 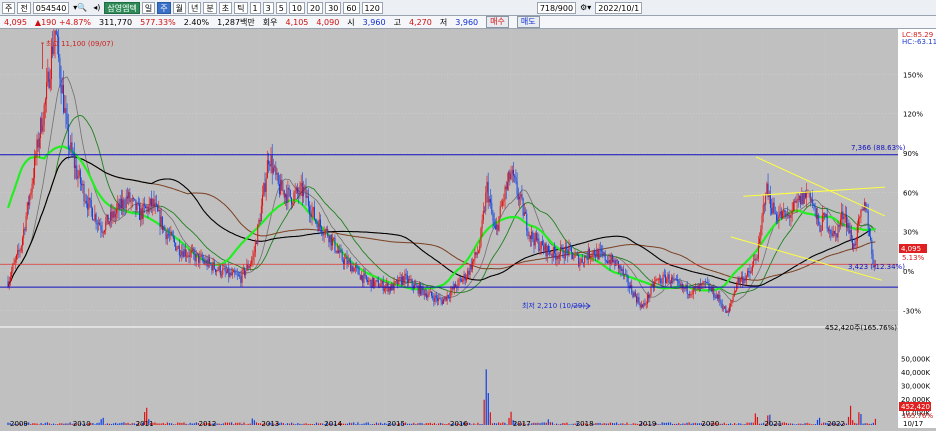 What do you see at coordinates (528, 22) in the screenshot?
I see `sell-button: 매도` at bounding box center [528, 22].